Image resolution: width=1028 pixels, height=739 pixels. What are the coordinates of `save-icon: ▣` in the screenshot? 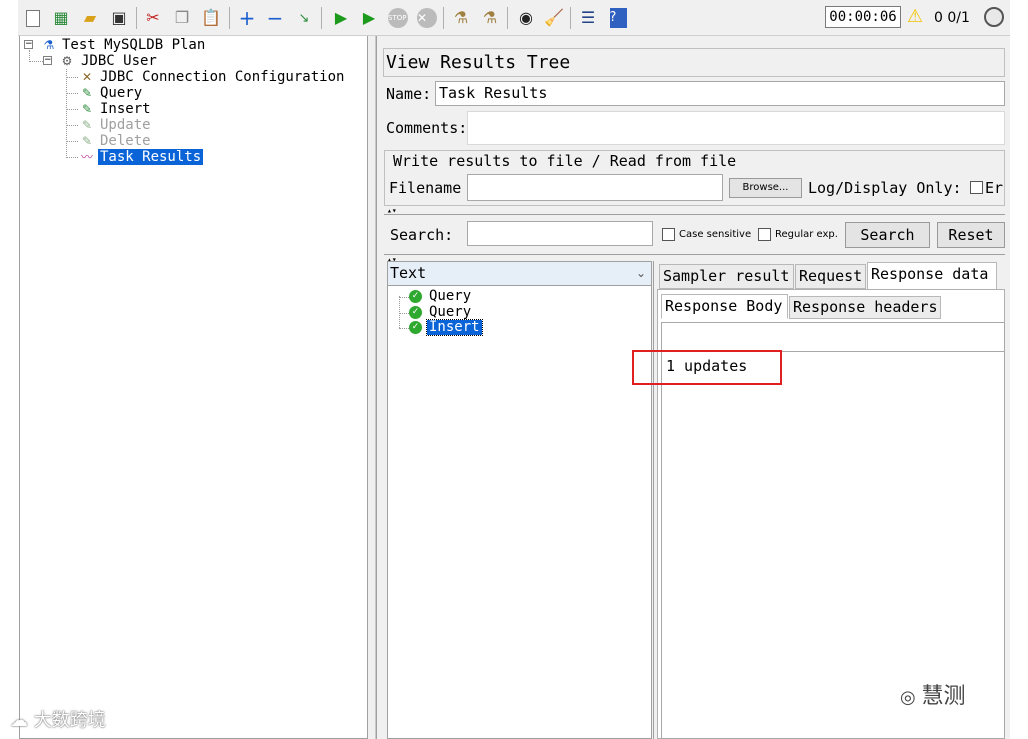 It's located at (119, 18).